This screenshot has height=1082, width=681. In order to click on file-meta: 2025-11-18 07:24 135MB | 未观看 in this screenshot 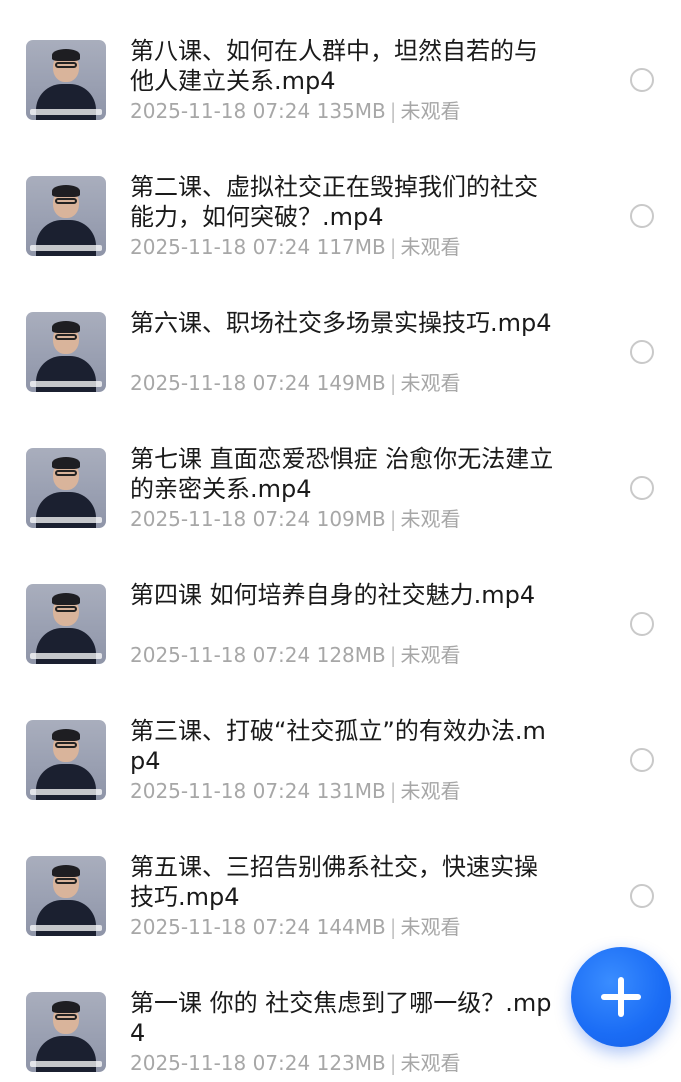, I will do `click(295, 111)`.